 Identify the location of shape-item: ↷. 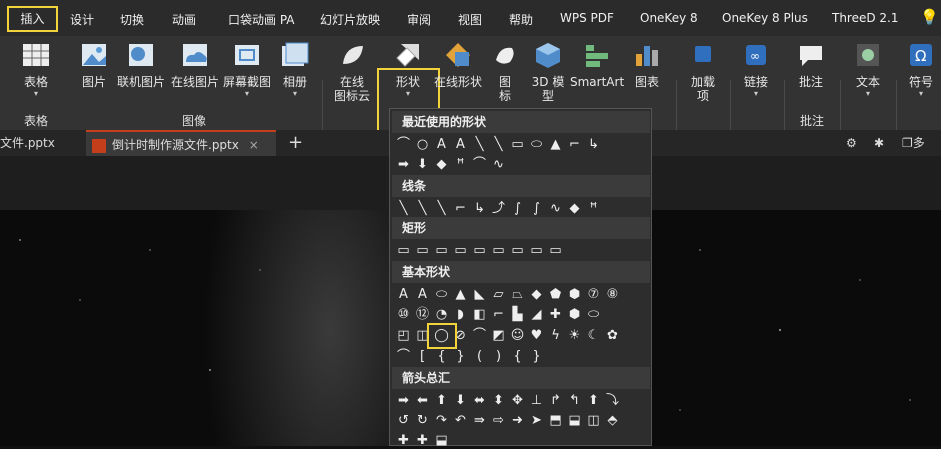
(441, 420).